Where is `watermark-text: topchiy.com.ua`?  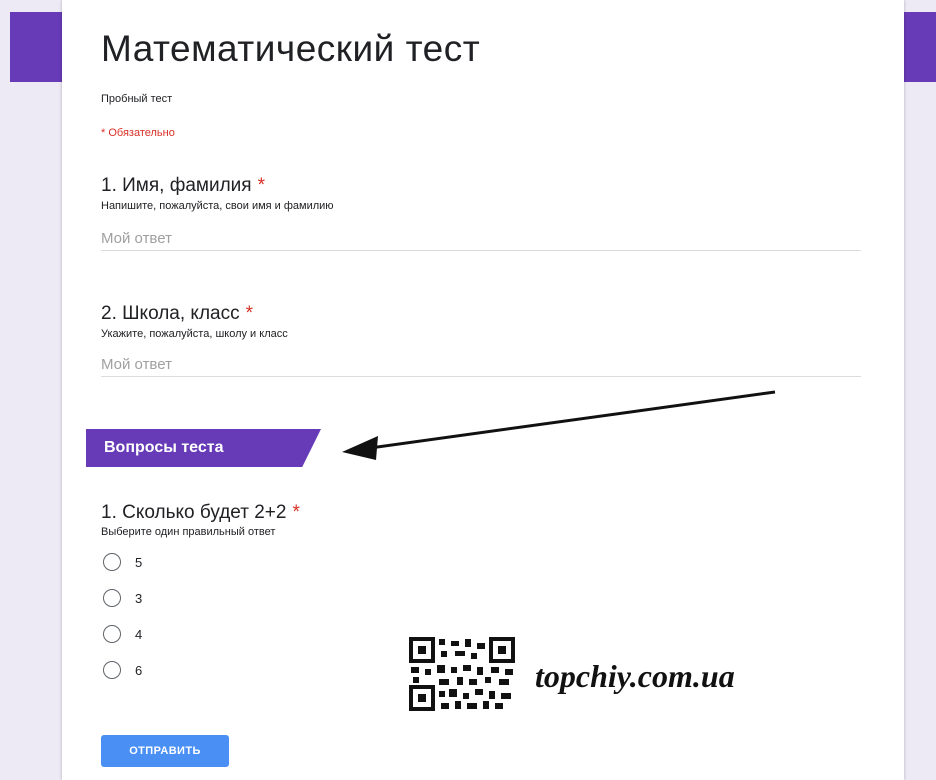
watermark-text: topchiy.com.ua is located at coordinates (635, 676).